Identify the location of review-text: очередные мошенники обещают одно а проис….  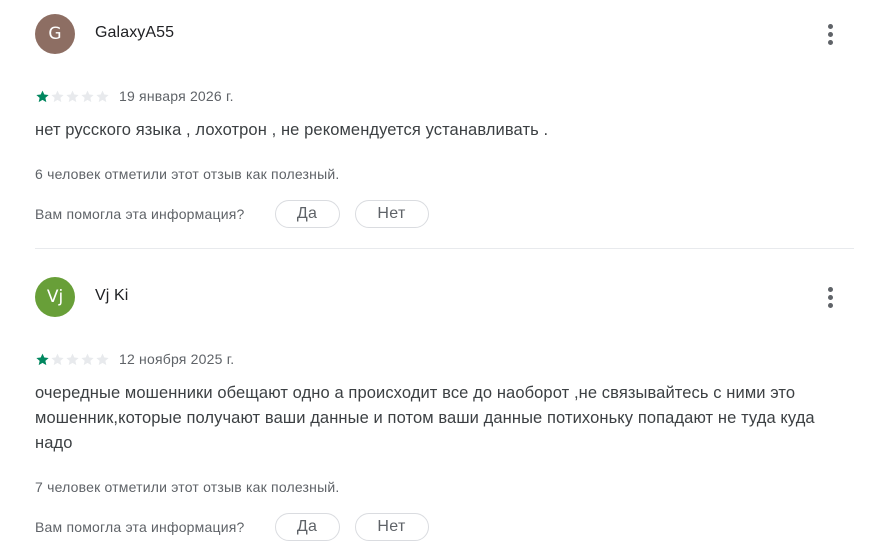
(425, 418).